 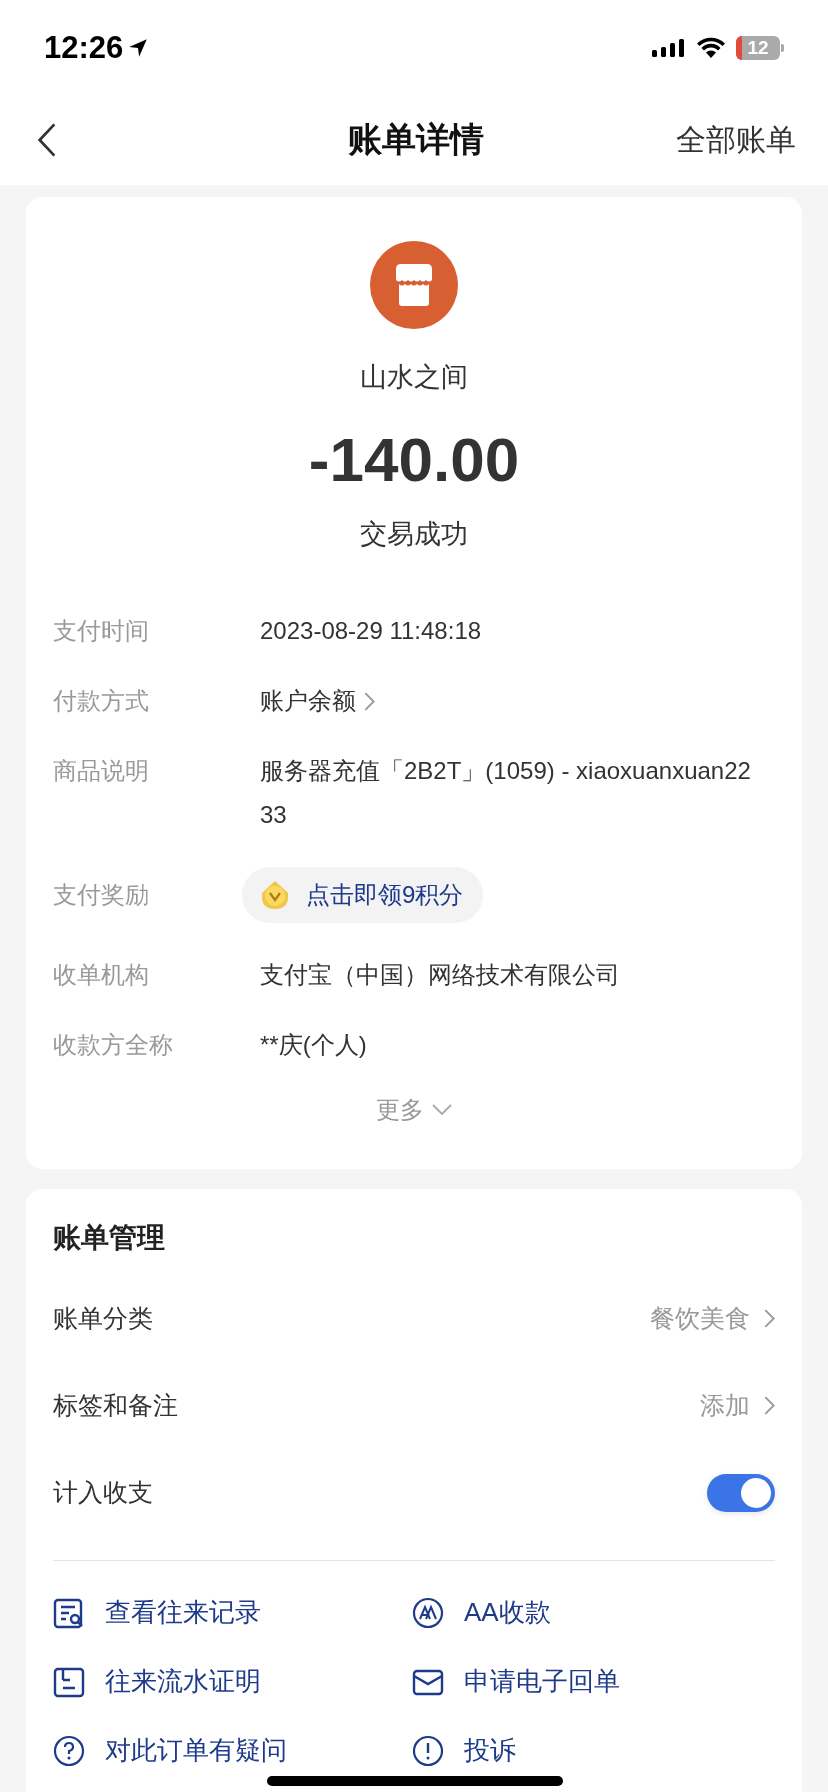 What do you see at coordinates (414, 285) in the screenshot?
I see `shop-icon` at bounding box center [414, 285].